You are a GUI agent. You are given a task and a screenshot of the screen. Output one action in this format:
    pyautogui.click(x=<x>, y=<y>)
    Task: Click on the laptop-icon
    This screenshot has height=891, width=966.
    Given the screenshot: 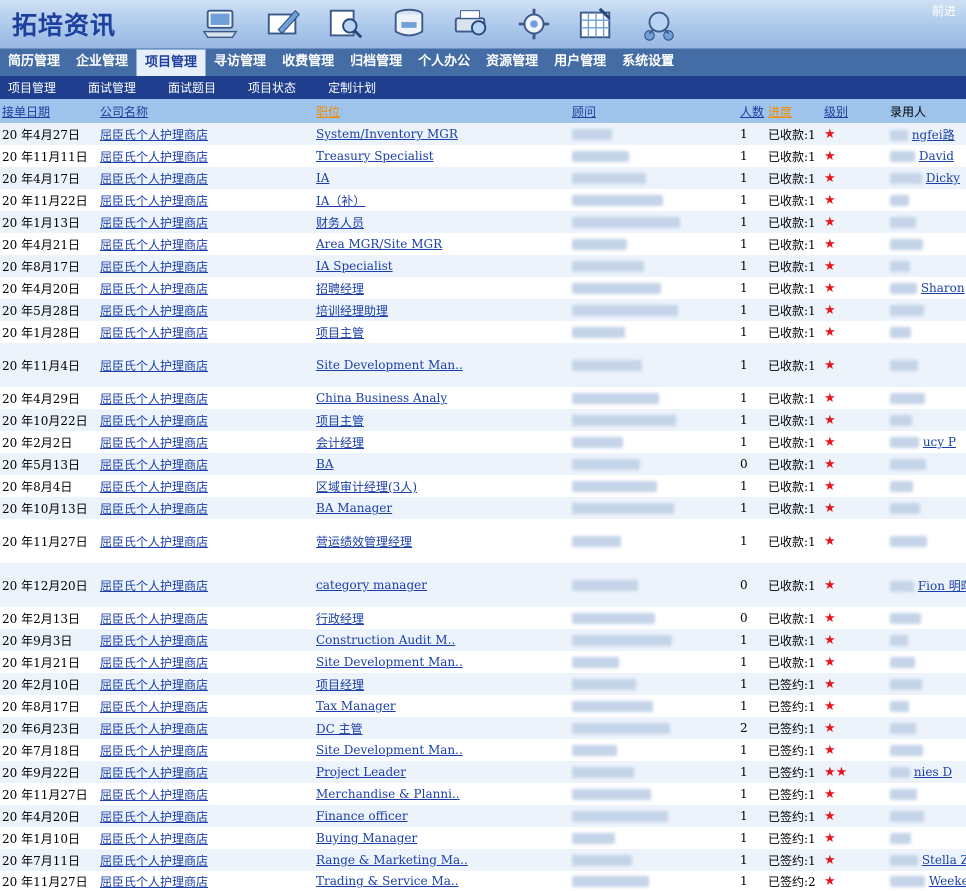 What is the action you would take?
    pyautogui.click(x=221, y=24)
    